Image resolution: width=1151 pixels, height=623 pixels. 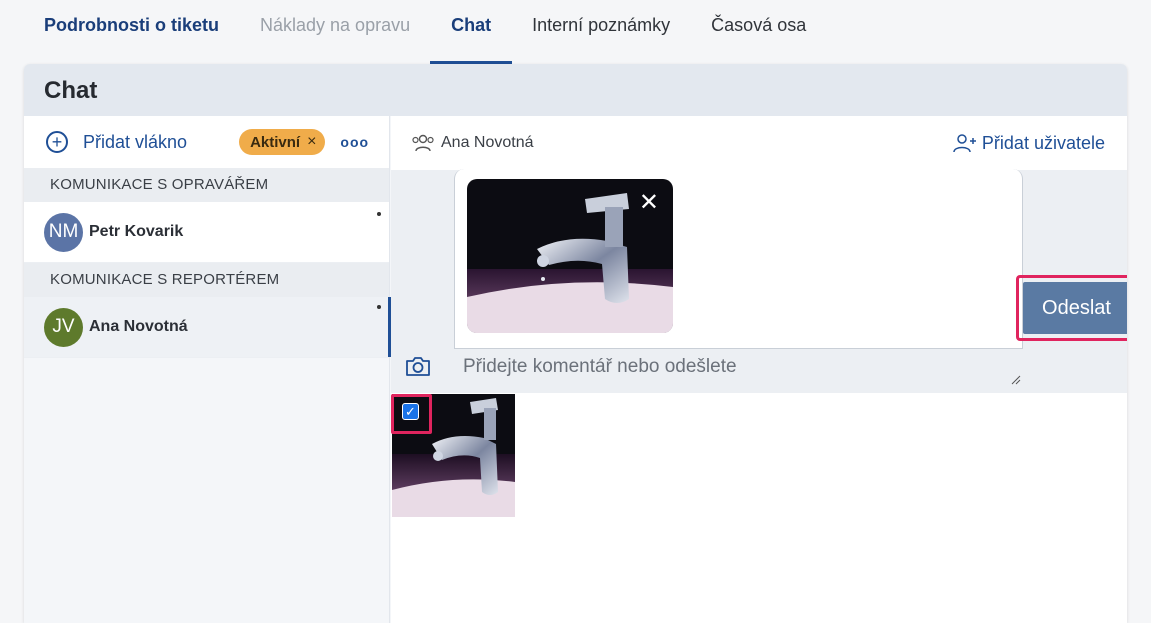 I want to click on tab-repair-costs: Náklady na opravu, so click(x=335, y=32).